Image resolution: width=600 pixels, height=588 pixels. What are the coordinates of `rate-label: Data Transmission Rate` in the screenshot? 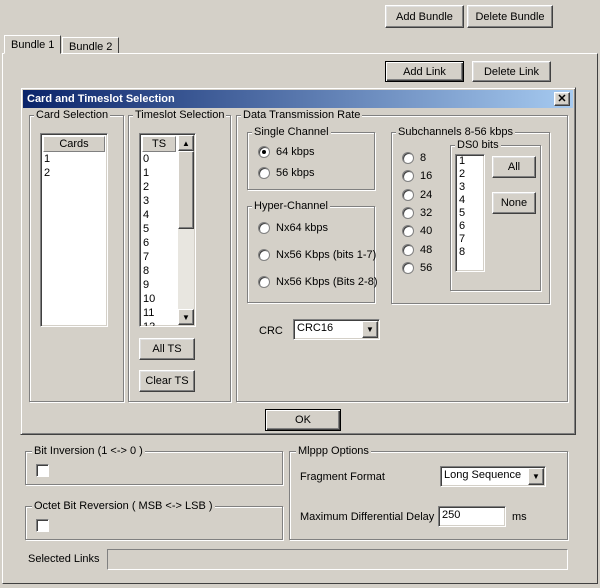 It's located at (302, 115).